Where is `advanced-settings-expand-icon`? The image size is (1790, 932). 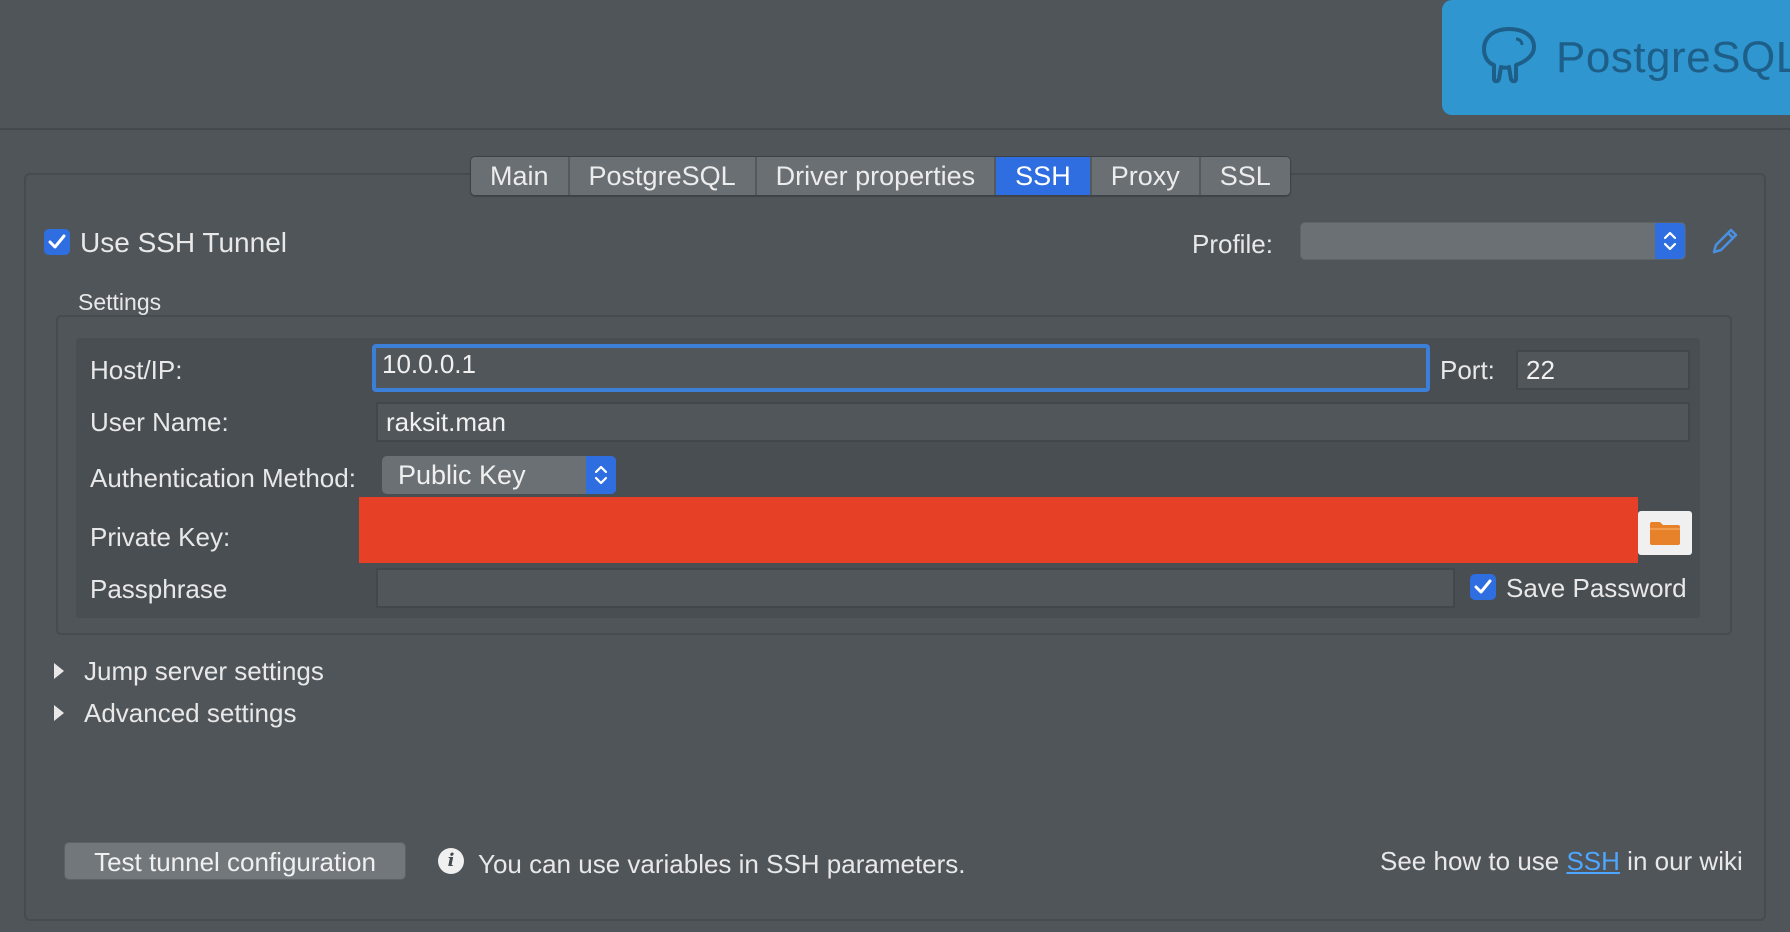 advanced-settings-expand-icon is located at coordinates (59, 713).